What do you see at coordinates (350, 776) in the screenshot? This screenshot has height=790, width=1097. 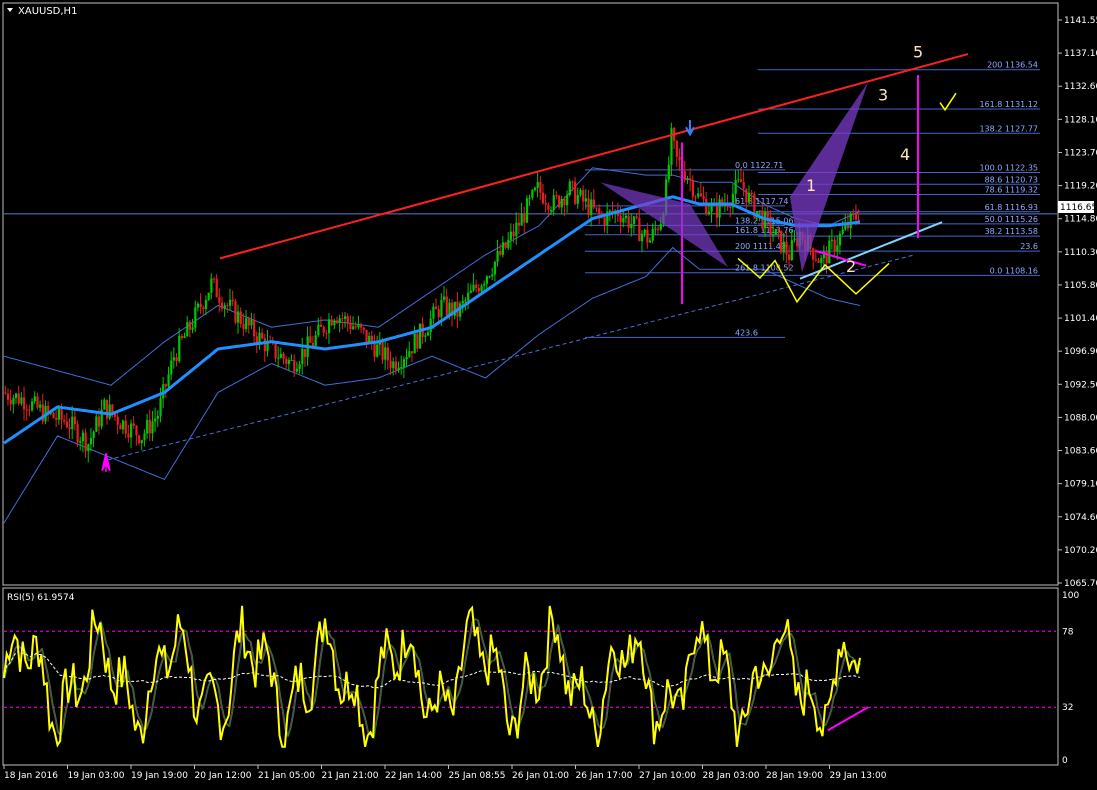 I see `time-tick-label: 21 Jan 21:00` at bounding box center [350, 776].